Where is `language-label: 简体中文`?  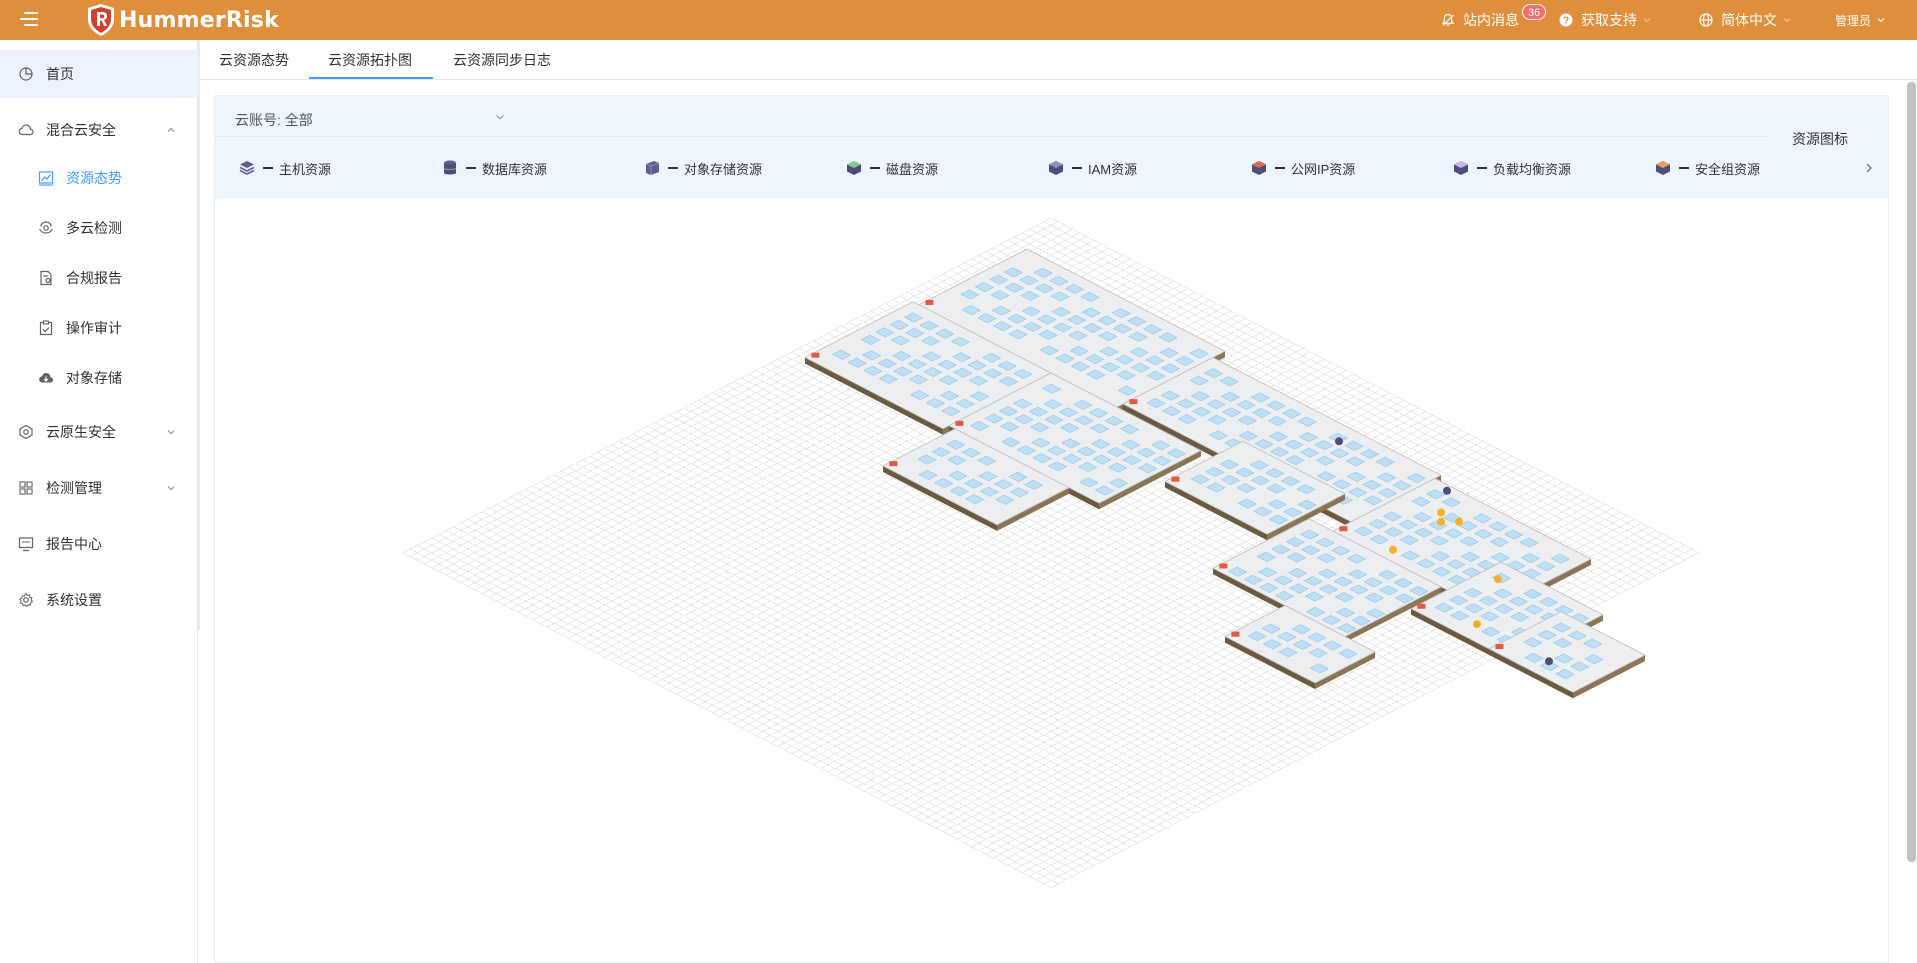
language-label: 简体中文 is located at coordinates (1749, 20).